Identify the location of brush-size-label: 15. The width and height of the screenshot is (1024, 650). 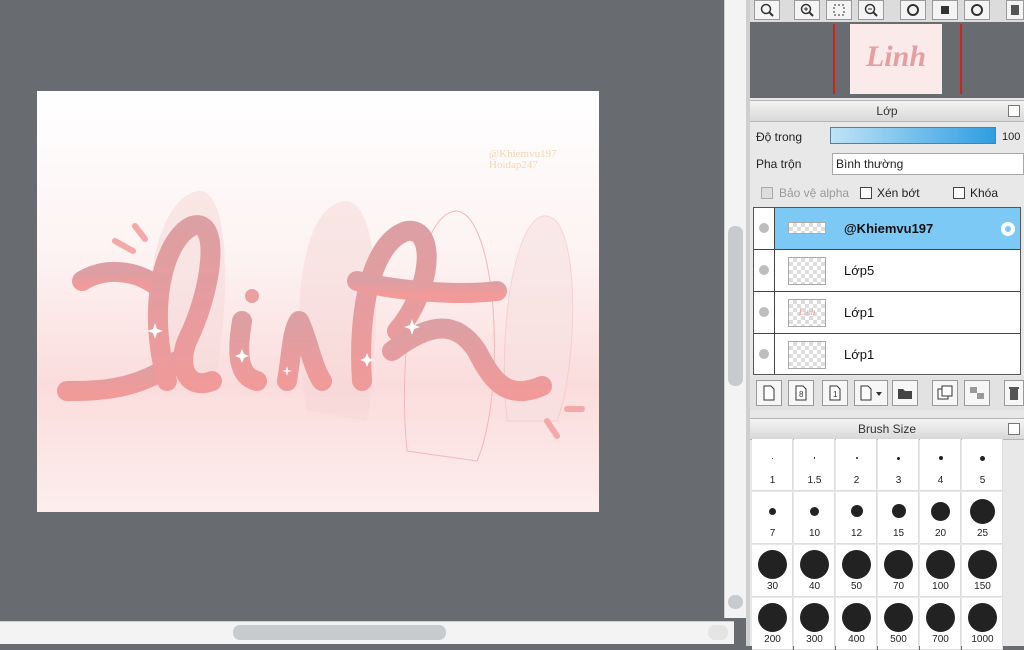
(898, 533).